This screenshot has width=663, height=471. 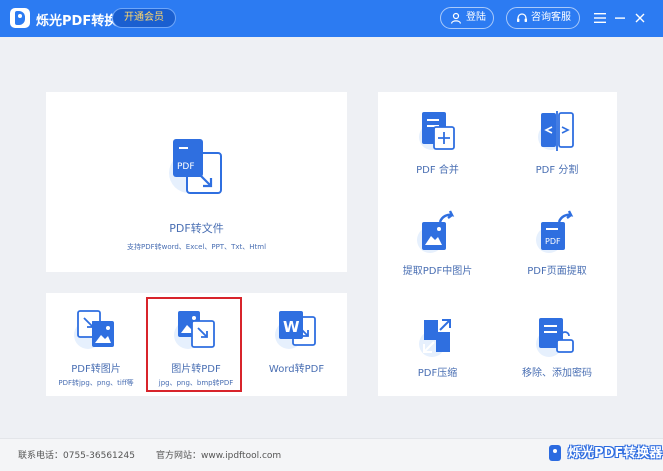 I want to click on close-button, so click(x=640, y=18).